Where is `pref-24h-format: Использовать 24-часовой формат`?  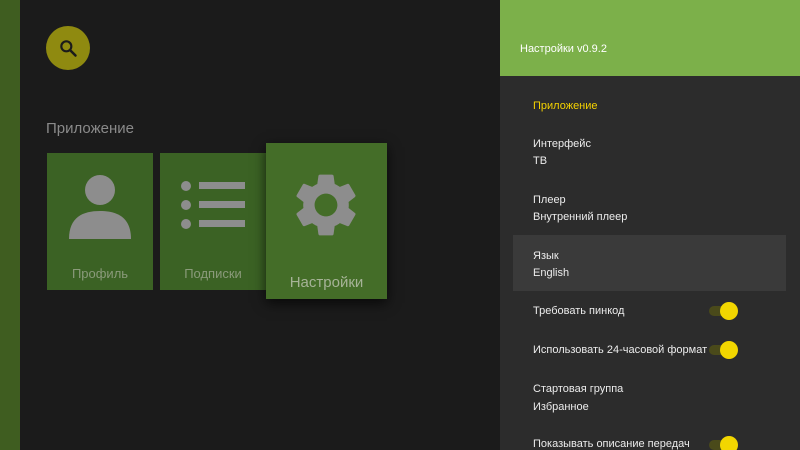
pref-24h-format: Использовать 24-часовой формат is located at coordinates (649, 350).